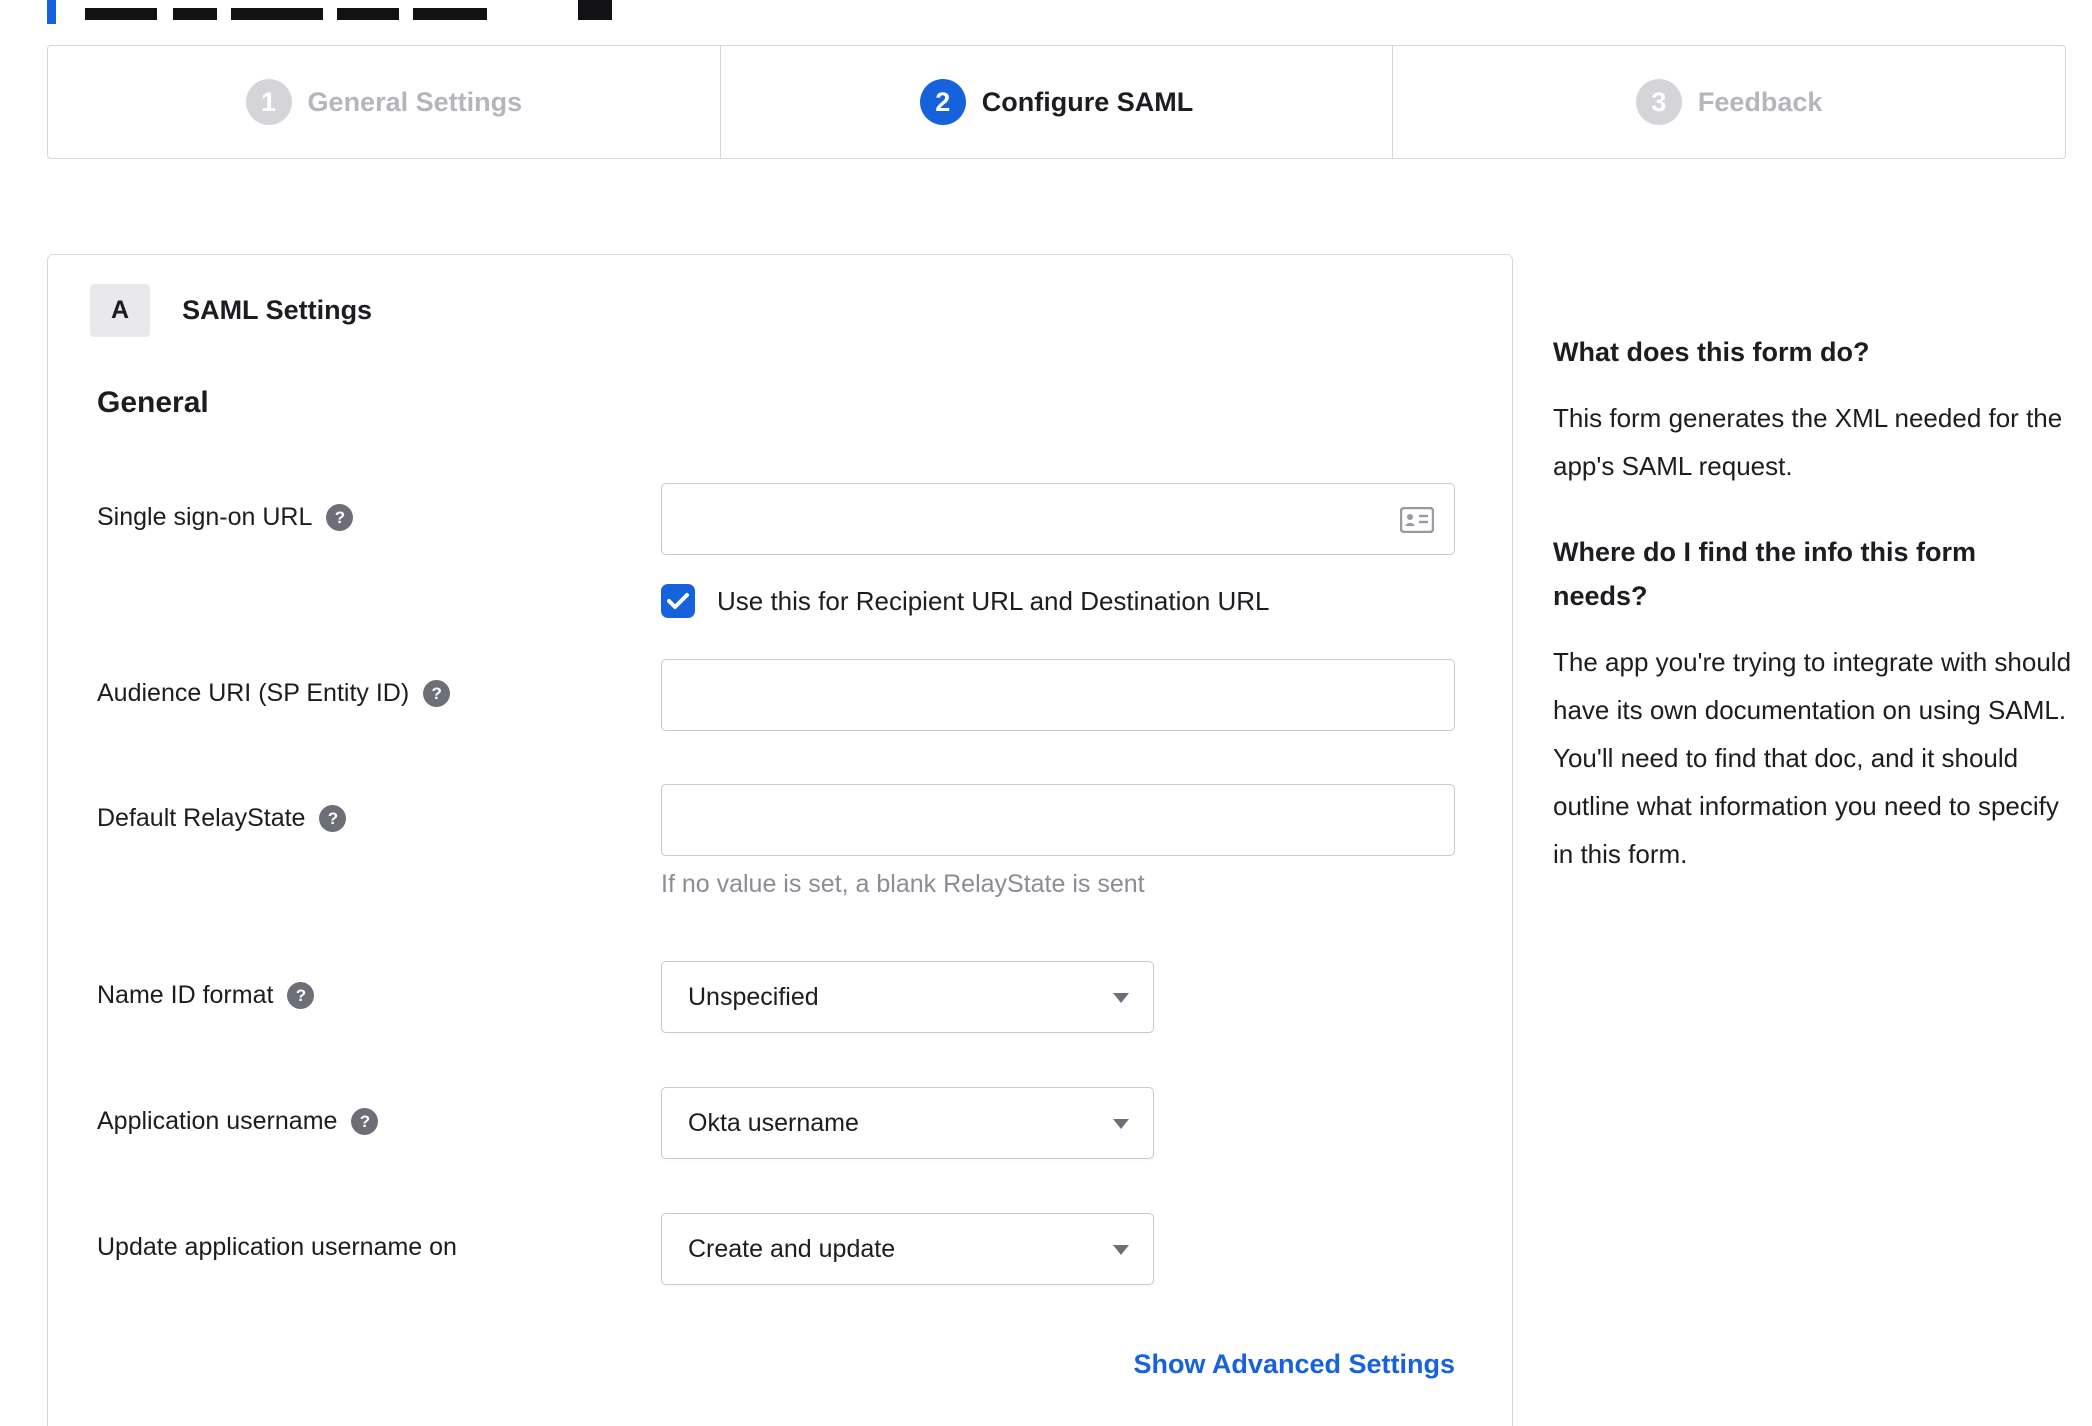 Image resolution: width=2092 pixels, height=1426 pixels. What do you see at coordinates (753, 996) in the screenshot?
I see `name-id-format-value: Unspecified` at bounding box center [753, 996].